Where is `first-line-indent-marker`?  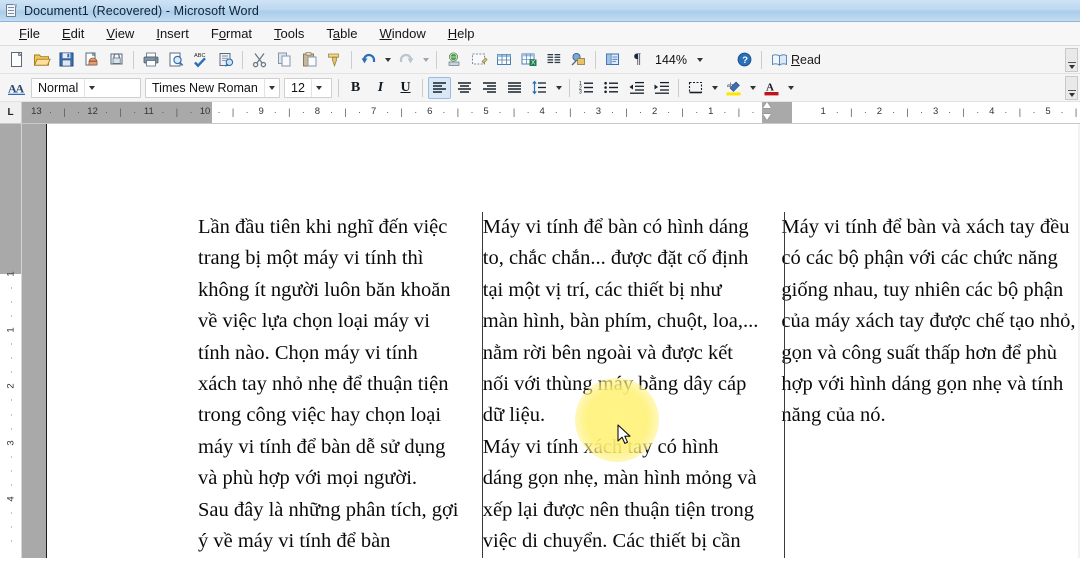 first-line-indent-marker is located at coordinates (767, 112).